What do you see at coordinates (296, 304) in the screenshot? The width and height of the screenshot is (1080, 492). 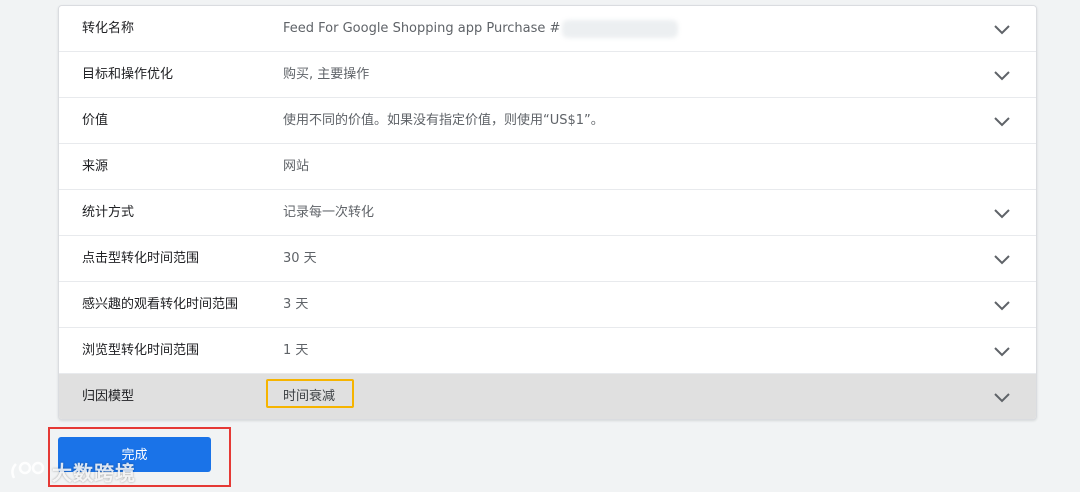 I see `setting-value: 3 天` at bounding box center [296, 304].